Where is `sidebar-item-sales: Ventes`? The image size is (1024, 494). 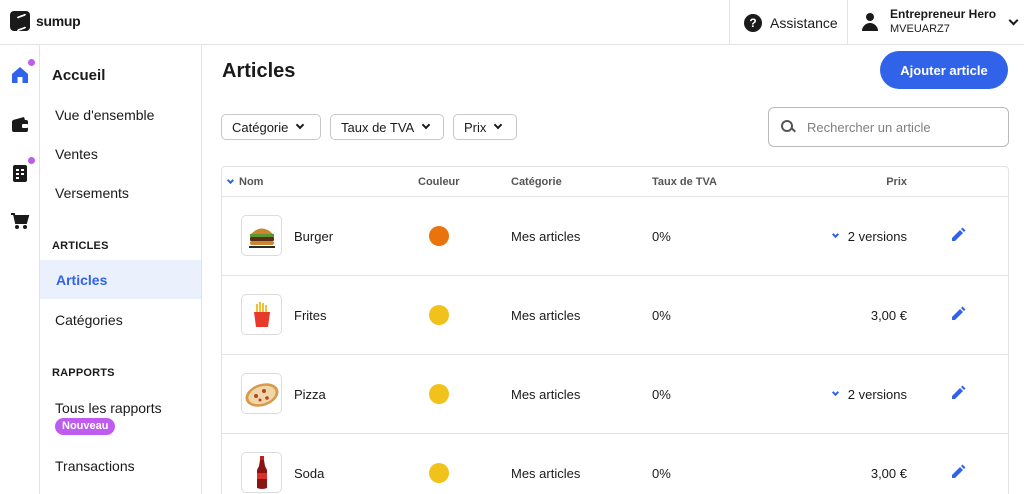
sidebar-item-sales: Ventes is located at coordinates (76, 154).